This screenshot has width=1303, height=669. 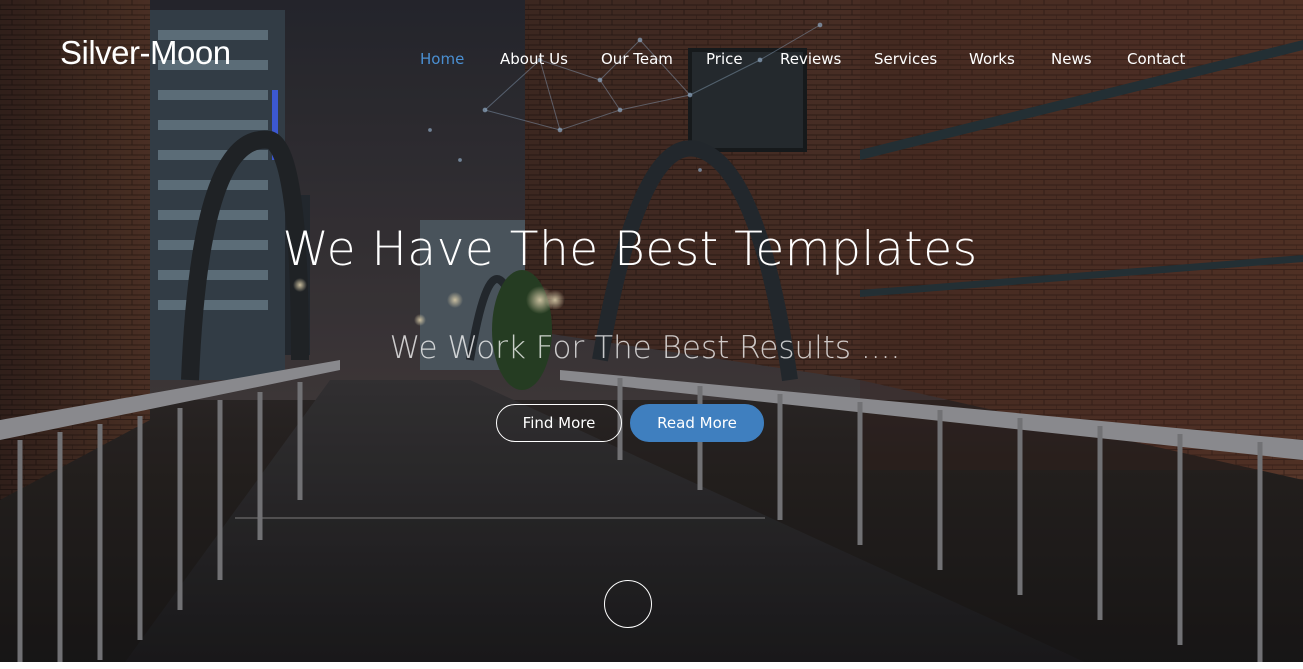 I want to click on nav-item-reviews: Reviews, so click(x=810, y=59).